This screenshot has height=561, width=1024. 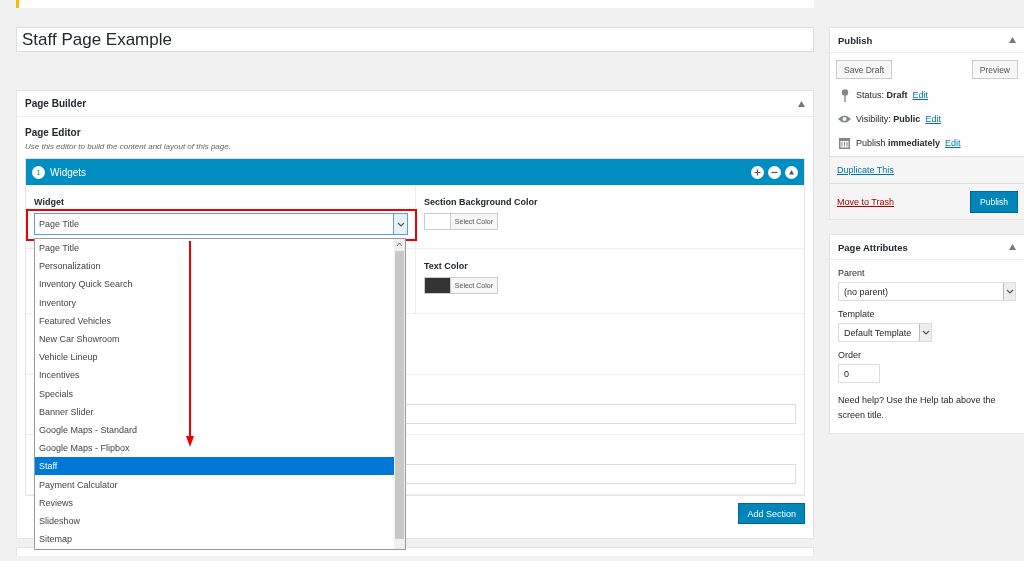 I want to click on parent-select: (no parent), so click(x=927, y=291).